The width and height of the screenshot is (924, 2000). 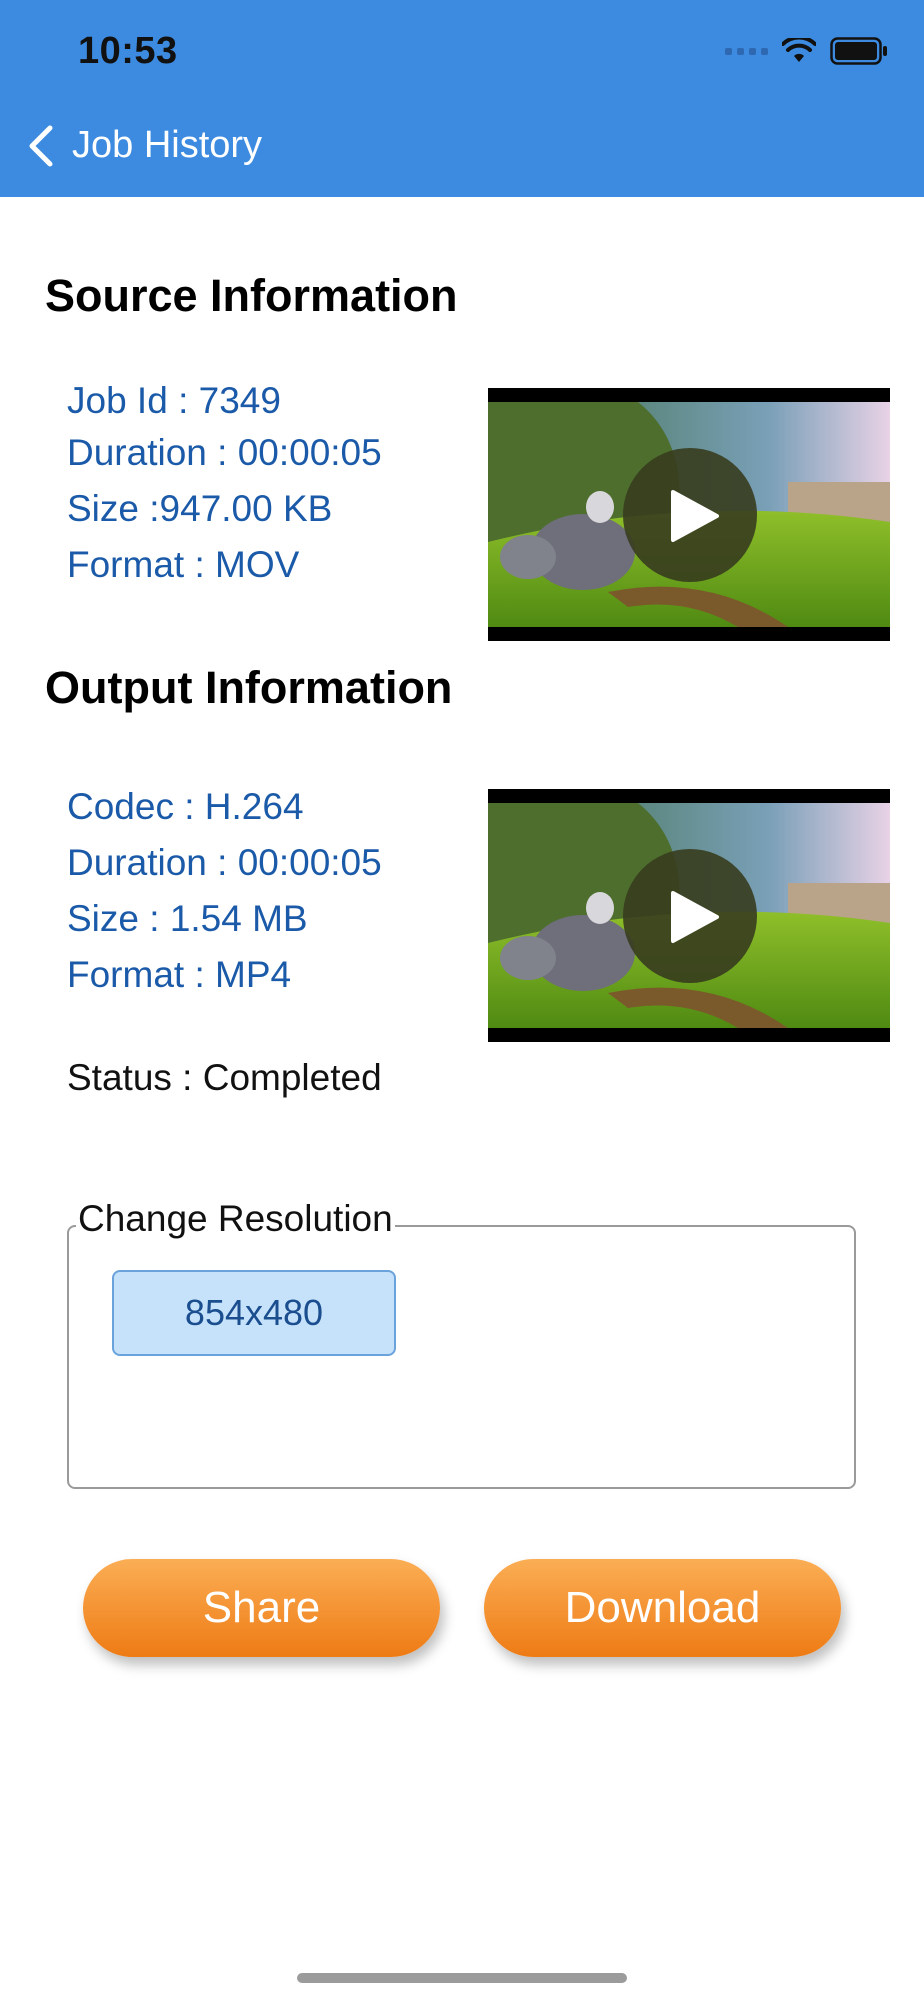 What do you see at coordinates (224, 1077) in the screenshot?
I see `job-status: Status : Completed` at bounding box center [224, 1077].